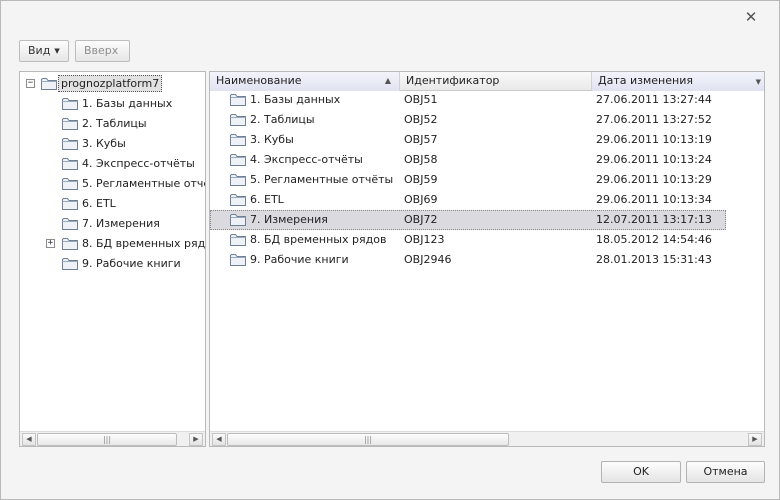 The width and height of the screenshot is (780, 500). I want to click on tree-item-label: 8. БД временных рядов, so click(144, 243).